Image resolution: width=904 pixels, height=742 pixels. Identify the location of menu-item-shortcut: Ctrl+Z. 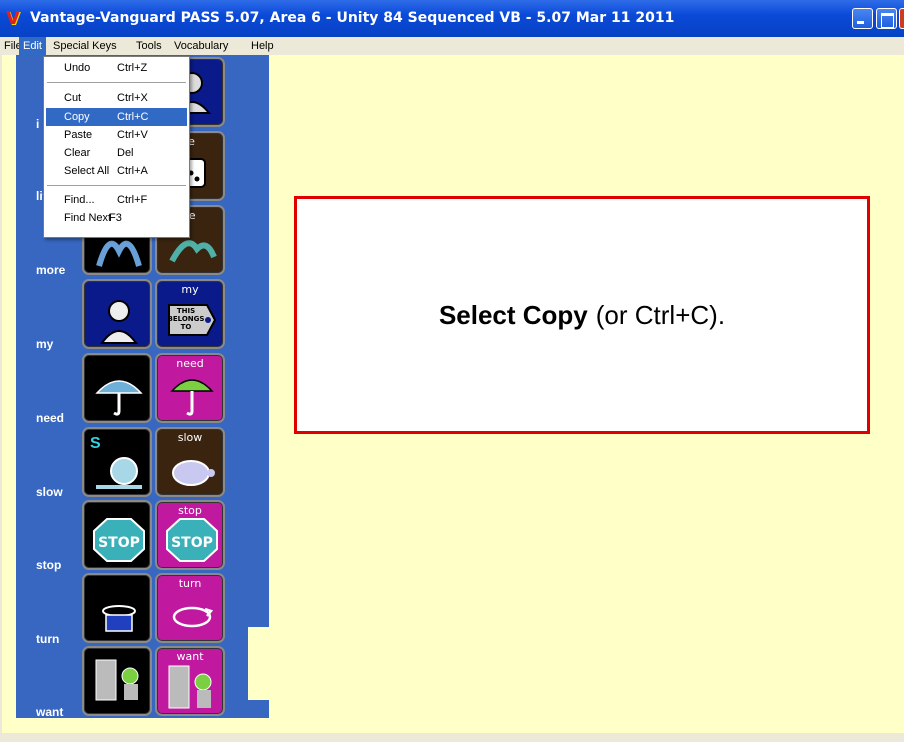
(132, 68).